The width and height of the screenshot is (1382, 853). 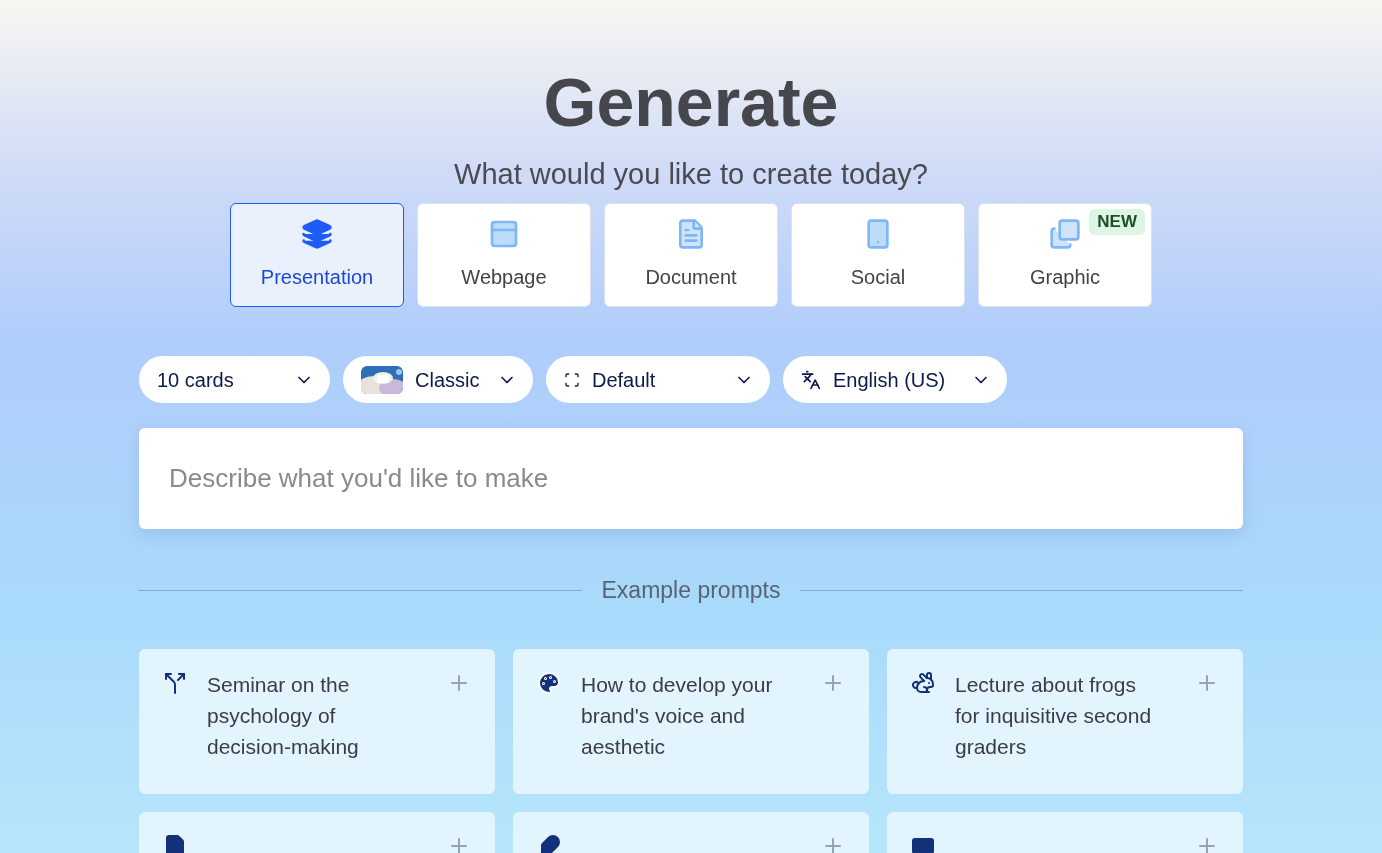 I want to click on type-tab: Document, so click(x=691, y=255).